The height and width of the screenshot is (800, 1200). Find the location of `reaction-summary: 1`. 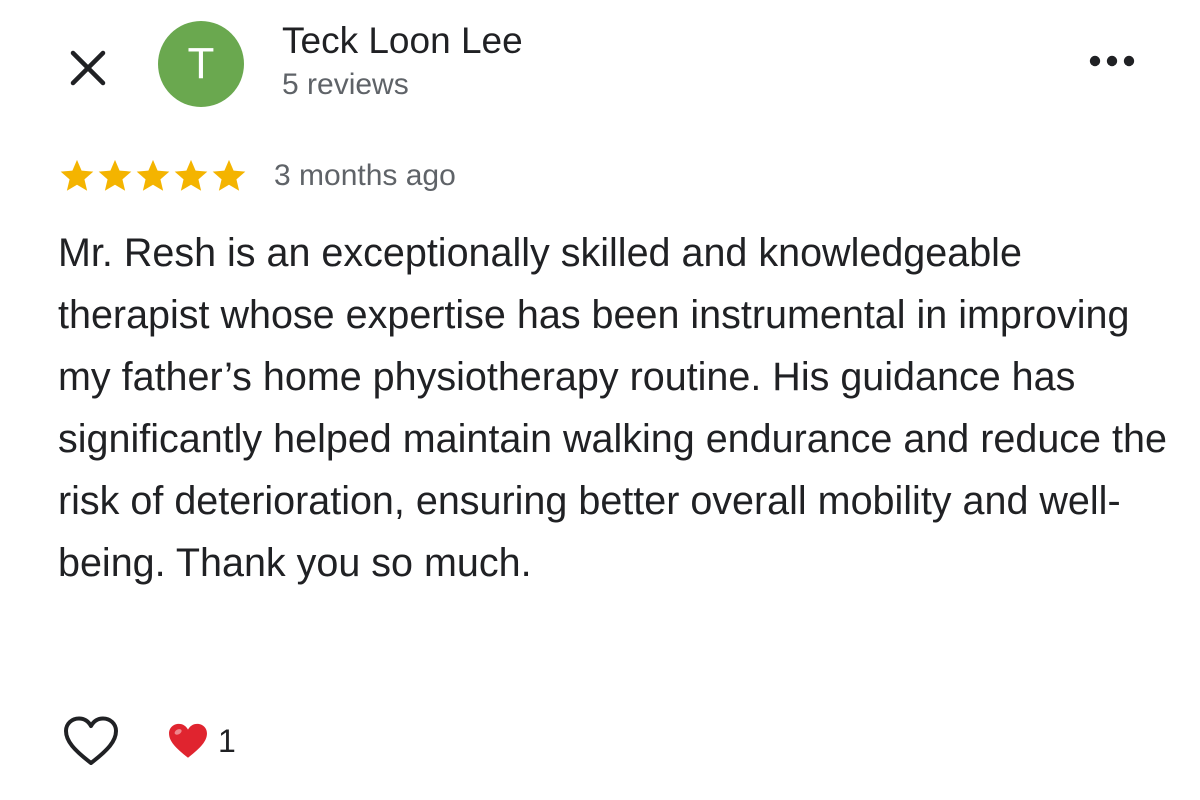

reaction-summary: 1 is located at coordinates (201, 741).